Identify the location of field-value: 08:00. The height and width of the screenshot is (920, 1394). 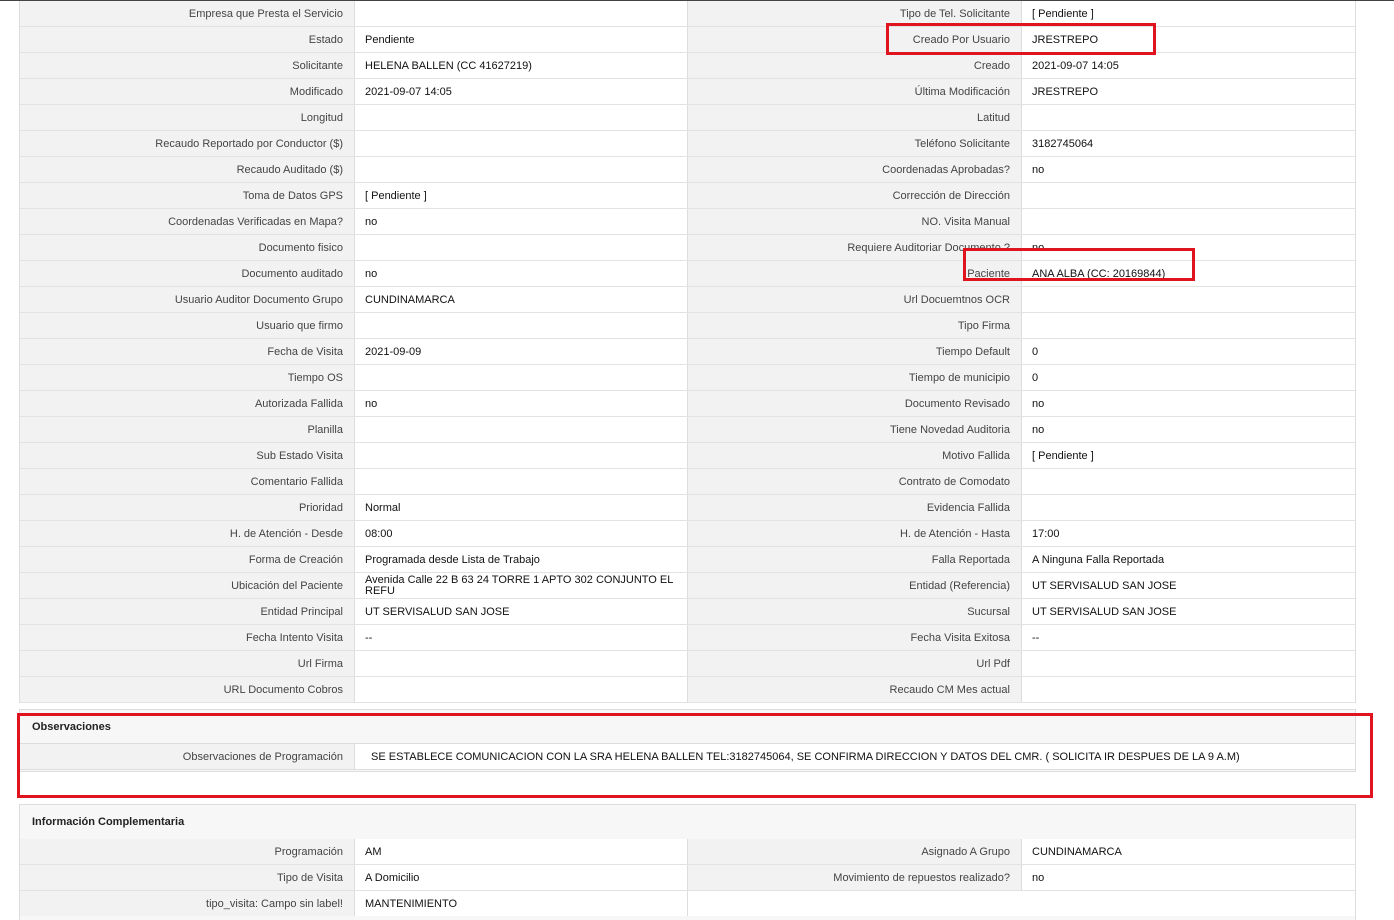
(521, 533).